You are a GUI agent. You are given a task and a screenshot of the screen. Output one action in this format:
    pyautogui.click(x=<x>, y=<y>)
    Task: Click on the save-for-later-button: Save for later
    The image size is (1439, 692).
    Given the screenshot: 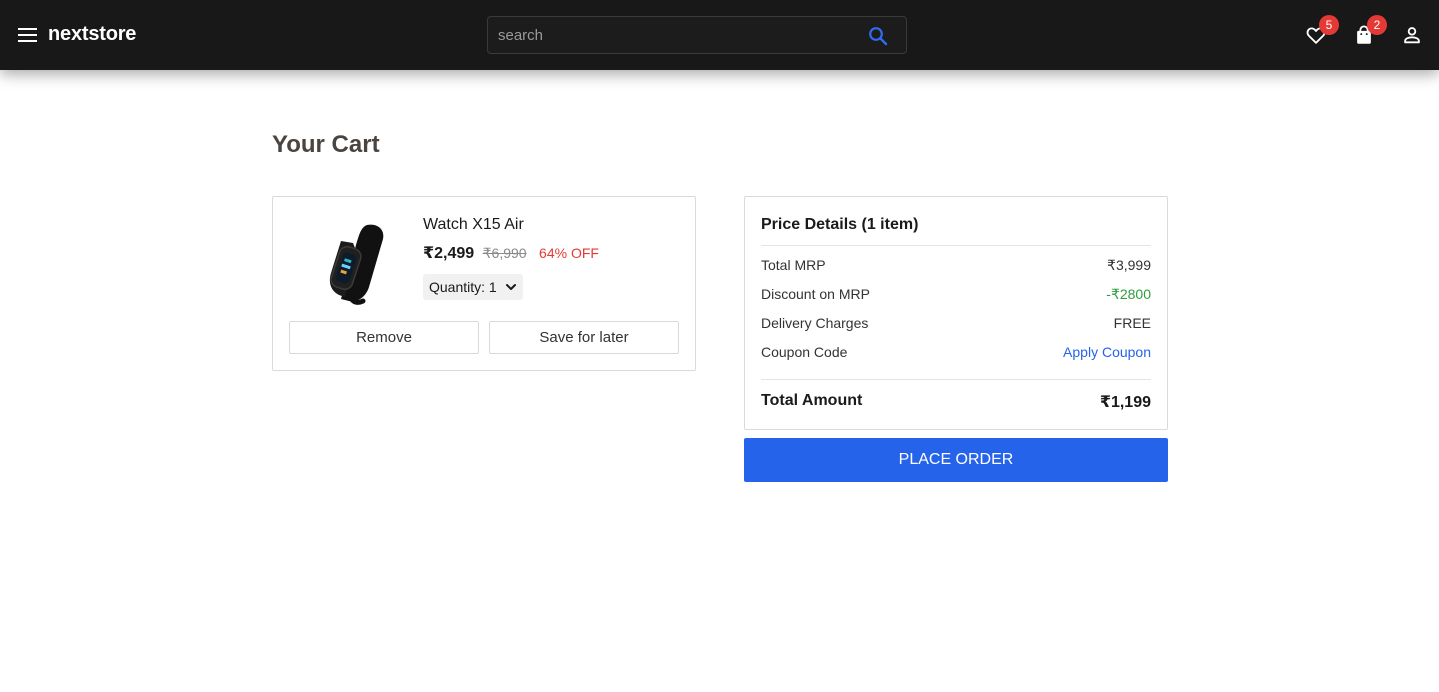 What is the action you would take?
    pyautogui.click(x=584, y=337)
    